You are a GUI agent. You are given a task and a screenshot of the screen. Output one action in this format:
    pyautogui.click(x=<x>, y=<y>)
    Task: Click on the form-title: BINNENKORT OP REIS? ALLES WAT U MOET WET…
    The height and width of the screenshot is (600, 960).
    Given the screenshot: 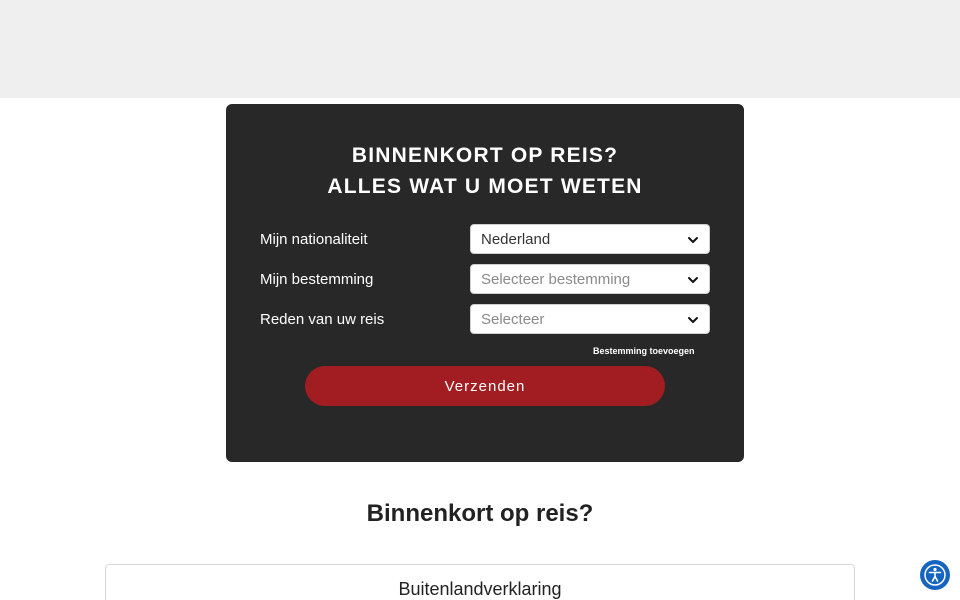 What is the action you would take?
    pyautogui.click(x=485, y=171)
    